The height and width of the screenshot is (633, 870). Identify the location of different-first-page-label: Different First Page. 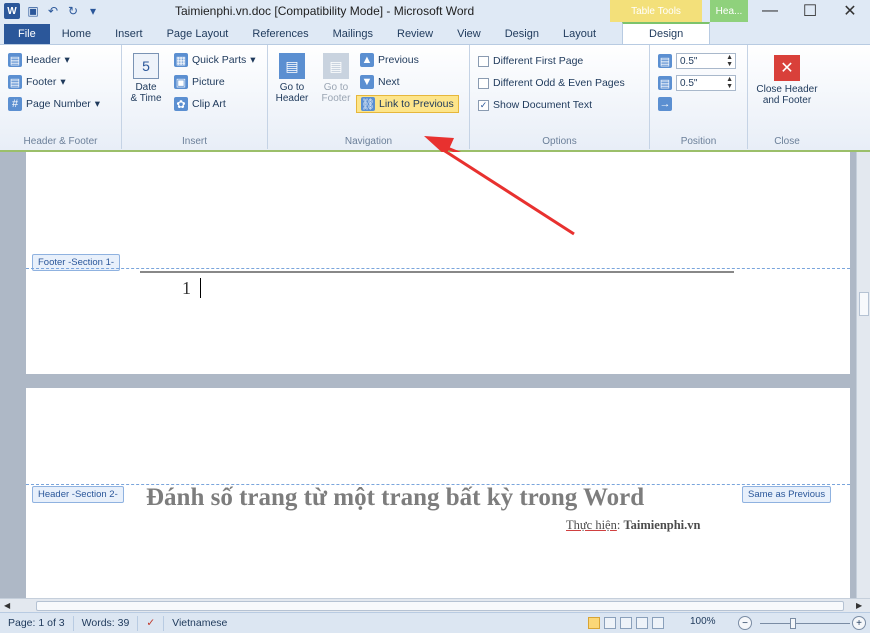
(538, 61).